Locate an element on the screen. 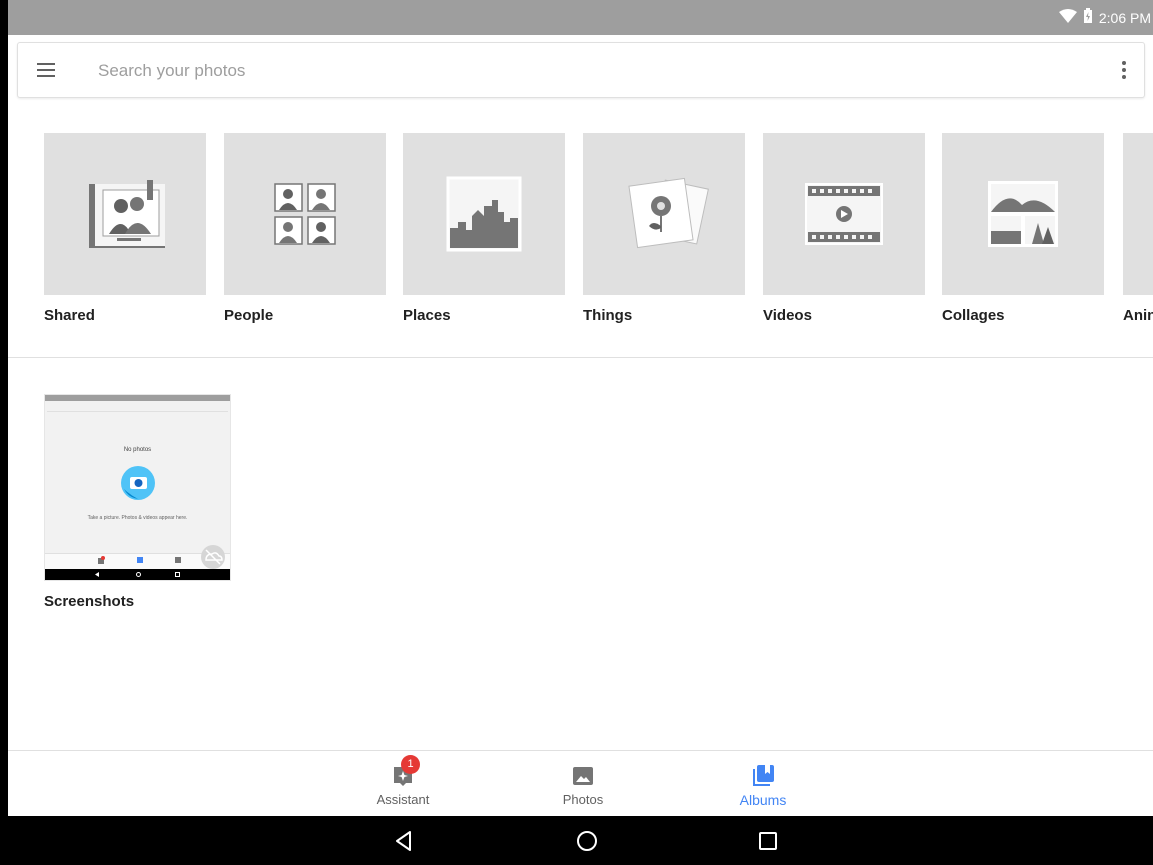  nav-label-photos: Photos is located at coordinates (583, 799).